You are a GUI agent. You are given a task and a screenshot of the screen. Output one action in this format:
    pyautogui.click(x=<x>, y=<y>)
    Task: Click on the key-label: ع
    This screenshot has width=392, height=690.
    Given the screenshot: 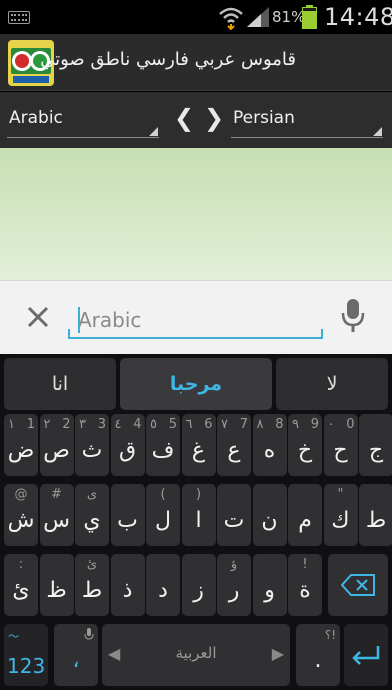 What is the action you would take?
    pyautogui.click(x=234, y=450)
    